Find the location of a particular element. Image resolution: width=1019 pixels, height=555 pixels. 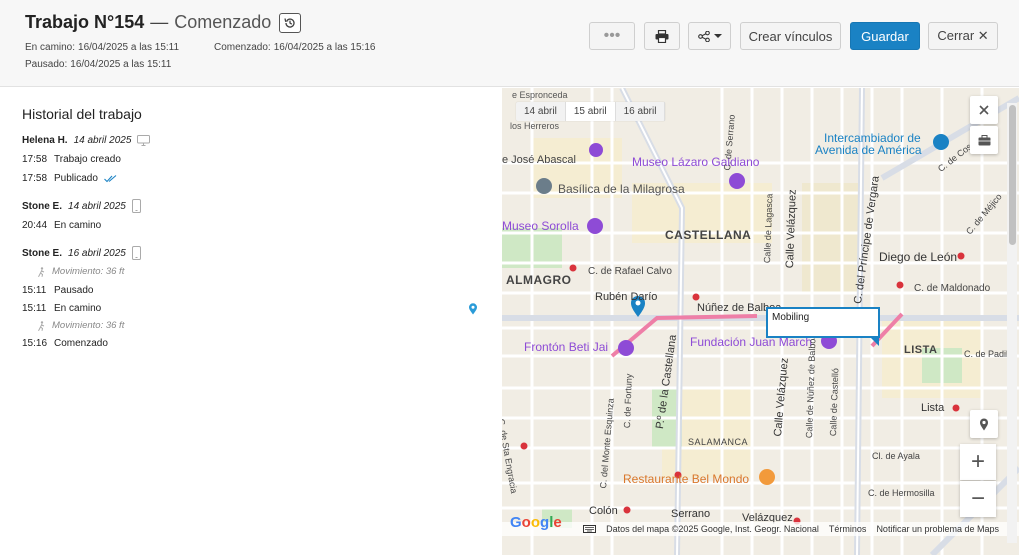

save-button: Guardar is located at coordinates (885, 36).